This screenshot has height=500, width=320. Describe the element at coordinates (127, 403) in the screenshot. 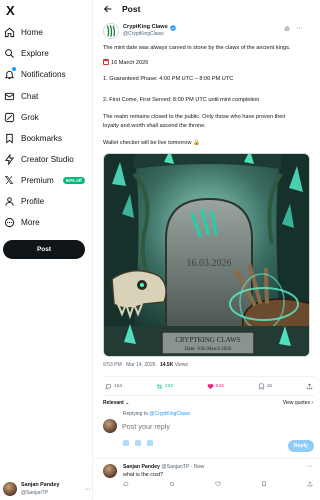

I see `chevron-down-icon: ⌄` at that location.